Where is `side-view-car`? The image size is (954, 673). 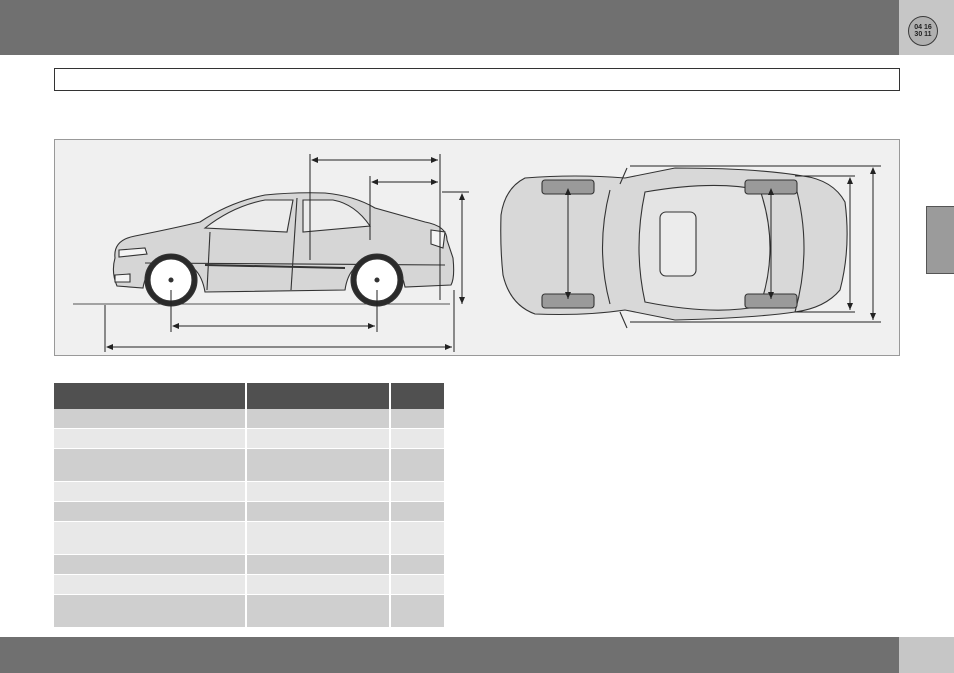 side-view-car is located at coordinates (264, 249).